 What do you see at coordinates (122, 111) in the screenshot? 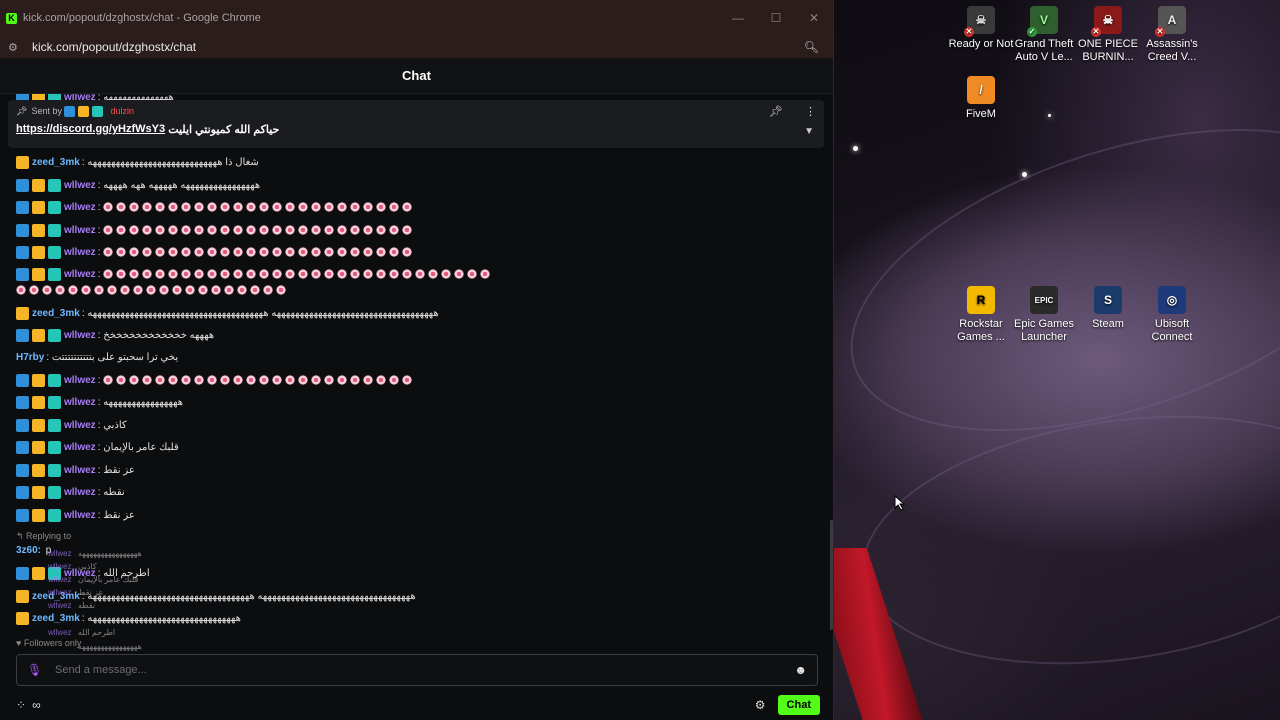
I see `pinned-sender: dulzin` at bounding box center [122, 111].